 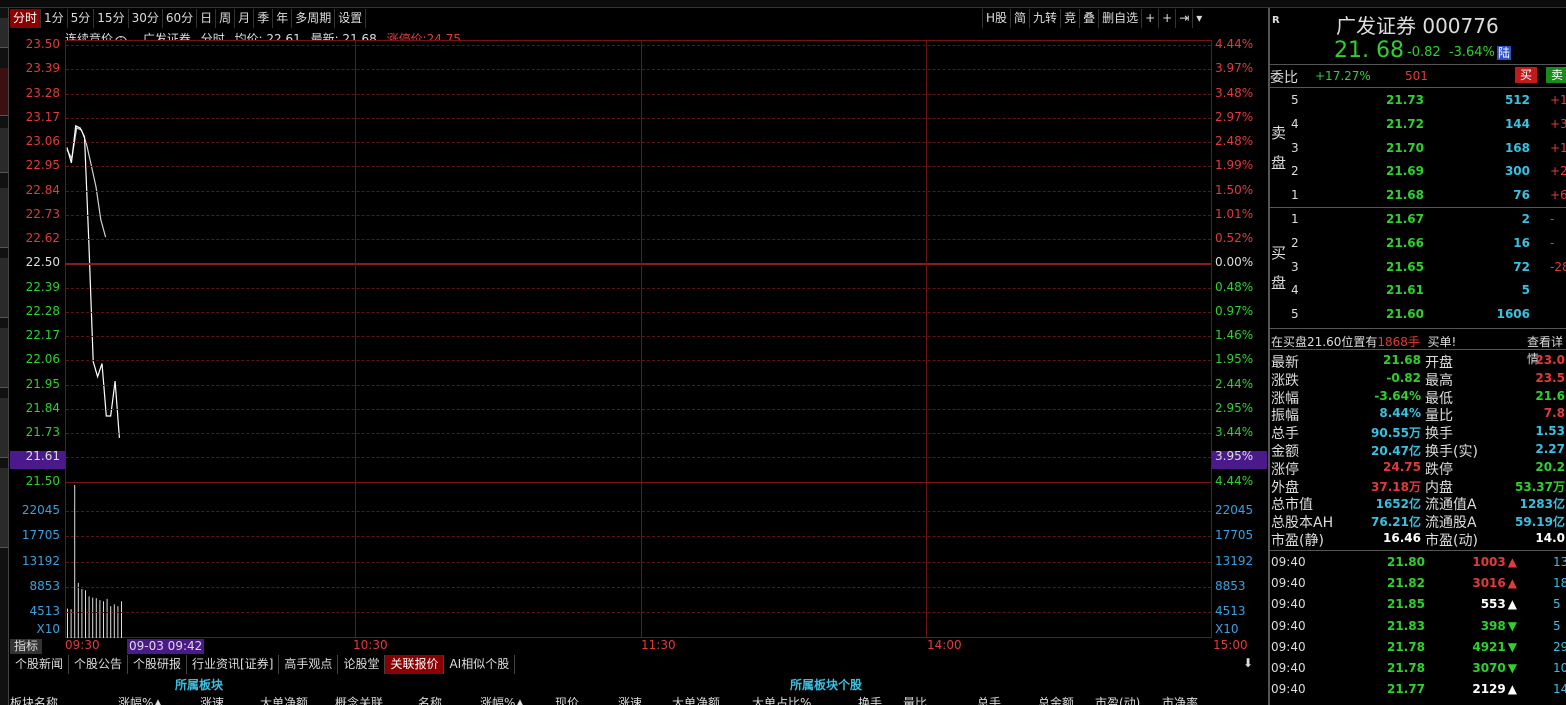 I want to click on level-price: 21.67, so click(x=1405, y=219).